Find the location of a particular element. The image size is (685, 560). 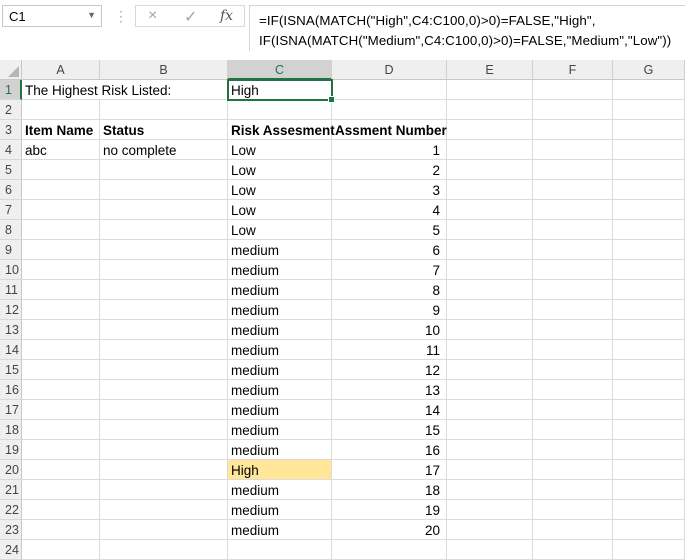

row-header-10: 10 is located at coordinates (11, 270).